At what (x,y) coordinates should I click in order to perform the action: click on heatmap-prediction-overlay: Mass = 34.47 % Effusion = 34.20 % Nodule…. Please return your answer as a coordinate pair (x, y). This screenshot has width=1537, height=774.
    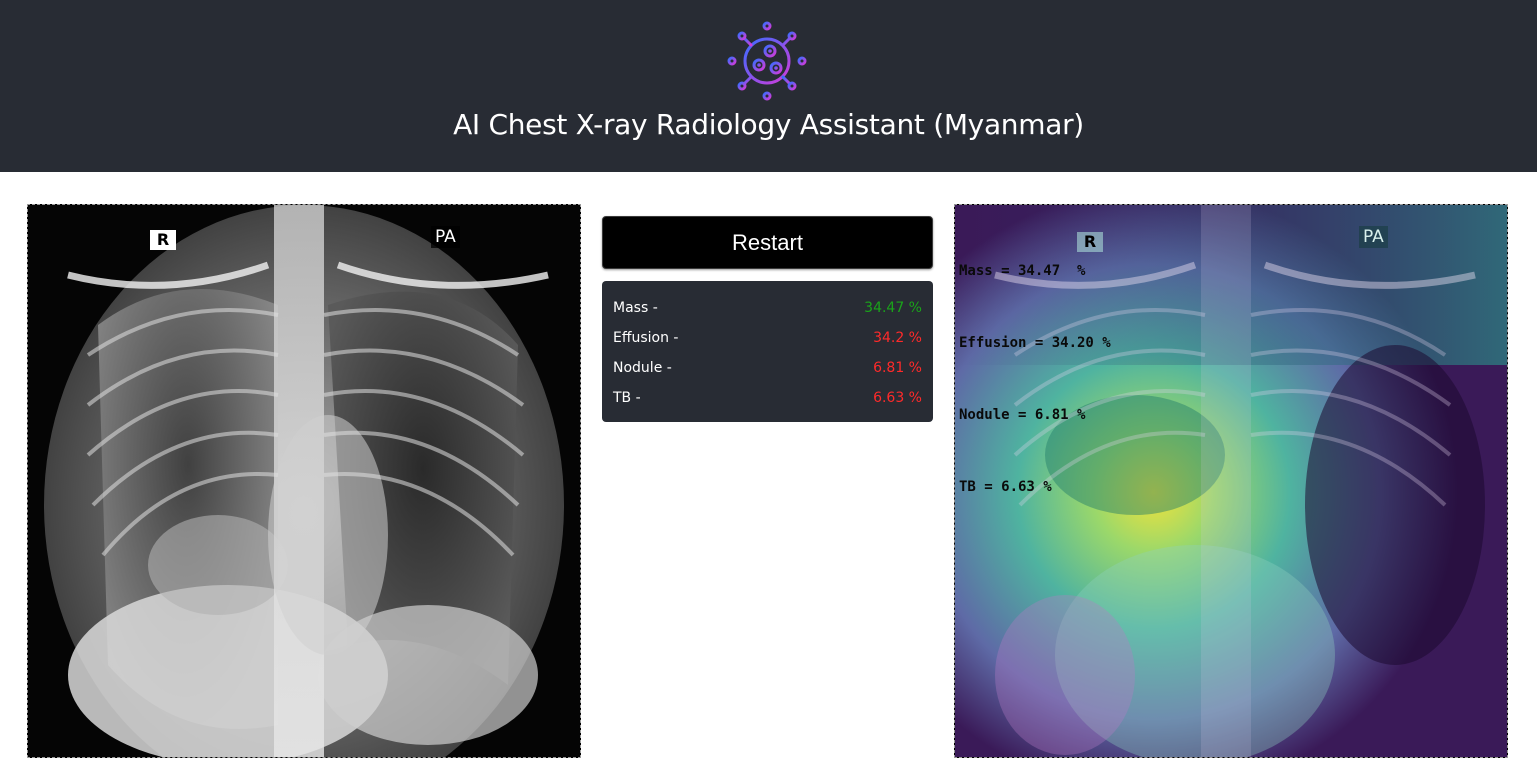
    Looking at the image, I should click on (1035, 379).